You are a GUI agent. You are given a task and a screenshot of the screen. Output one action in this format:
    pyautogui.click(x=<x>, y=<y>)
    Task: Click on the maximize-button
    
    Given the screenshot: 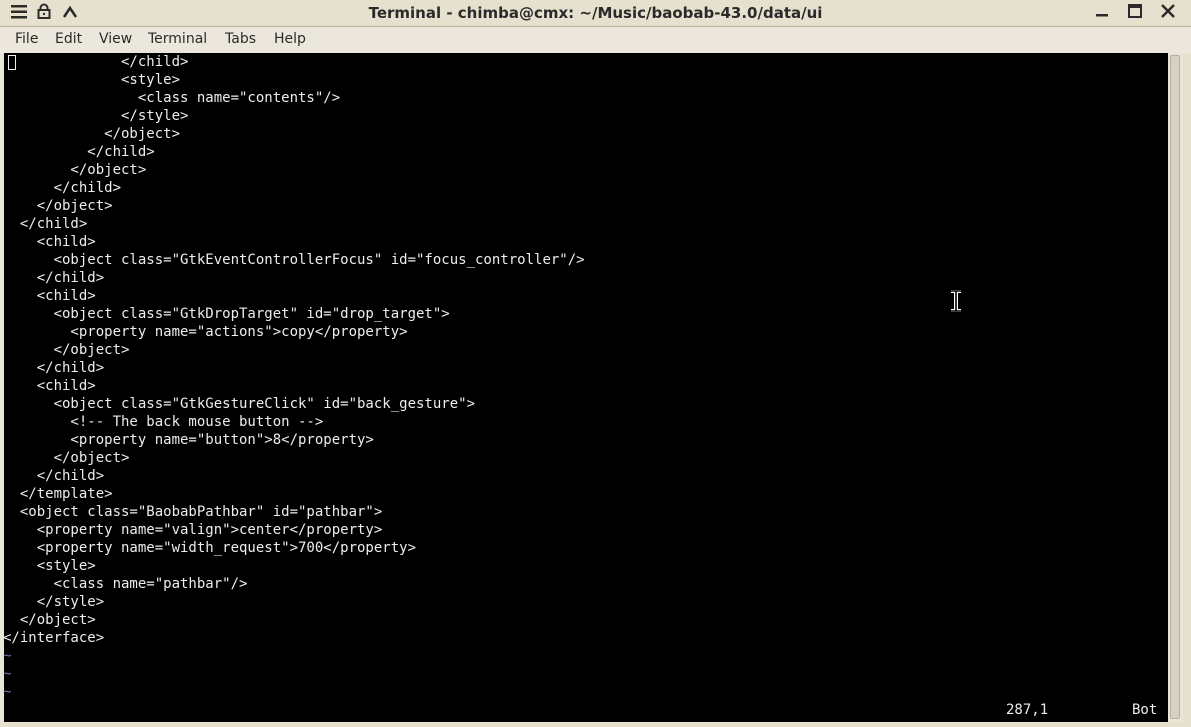 What is the action you would take?
    pyautogui.click(x=1135, y=13)
    